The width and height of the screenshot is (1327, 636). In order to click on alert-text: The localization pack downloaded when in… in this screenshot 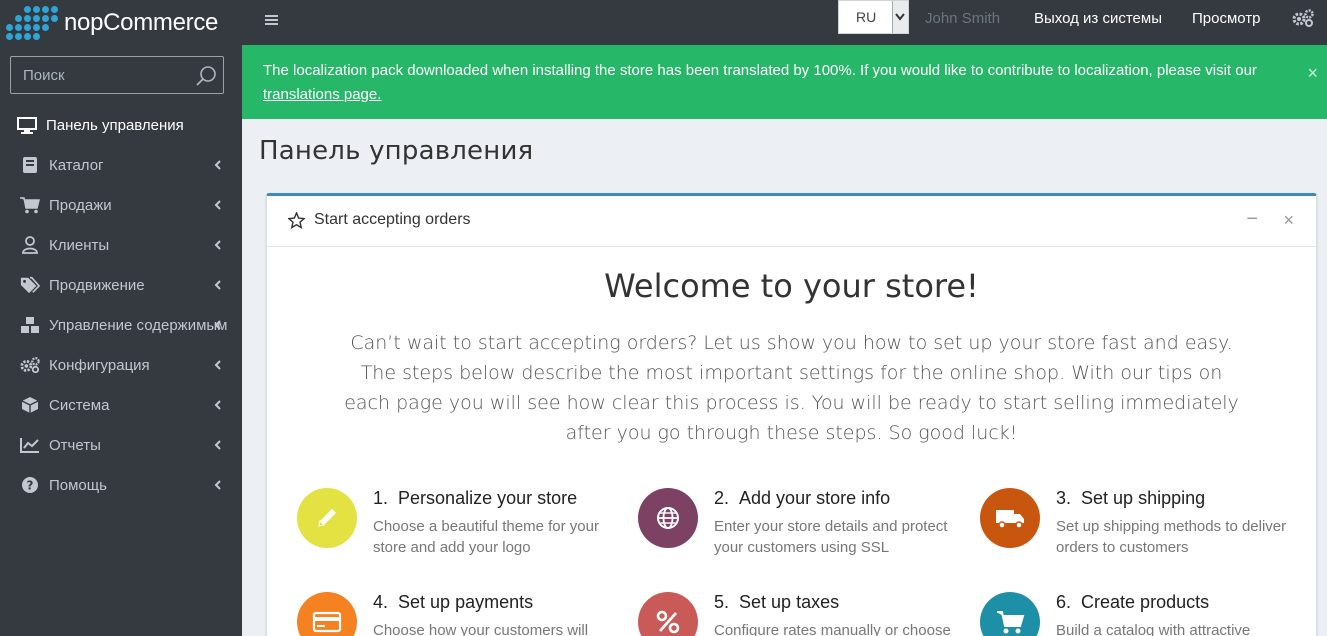, I will do `click(760, 70)`.